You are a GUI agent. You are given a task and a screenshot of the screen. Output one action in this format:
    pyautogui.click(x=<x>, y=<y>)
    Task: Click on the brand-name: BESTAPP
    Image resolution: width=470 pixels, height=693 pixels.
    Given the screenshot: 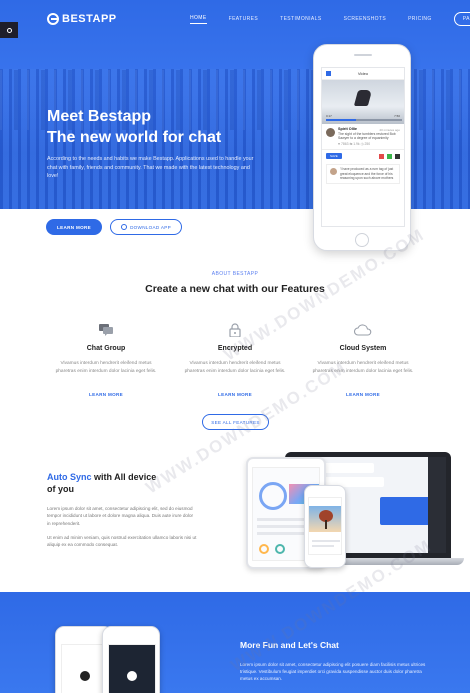 What is the action you would take?
    pyautogui.click(x=89, y=19)
    